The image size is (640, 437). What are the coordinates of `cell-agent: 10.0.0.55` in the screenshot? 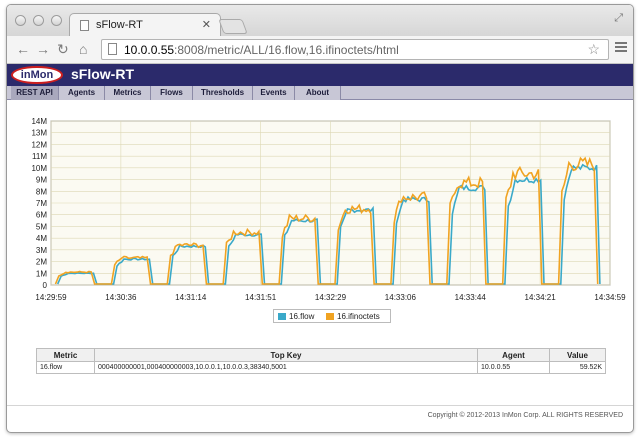 It's located at (513, 367).